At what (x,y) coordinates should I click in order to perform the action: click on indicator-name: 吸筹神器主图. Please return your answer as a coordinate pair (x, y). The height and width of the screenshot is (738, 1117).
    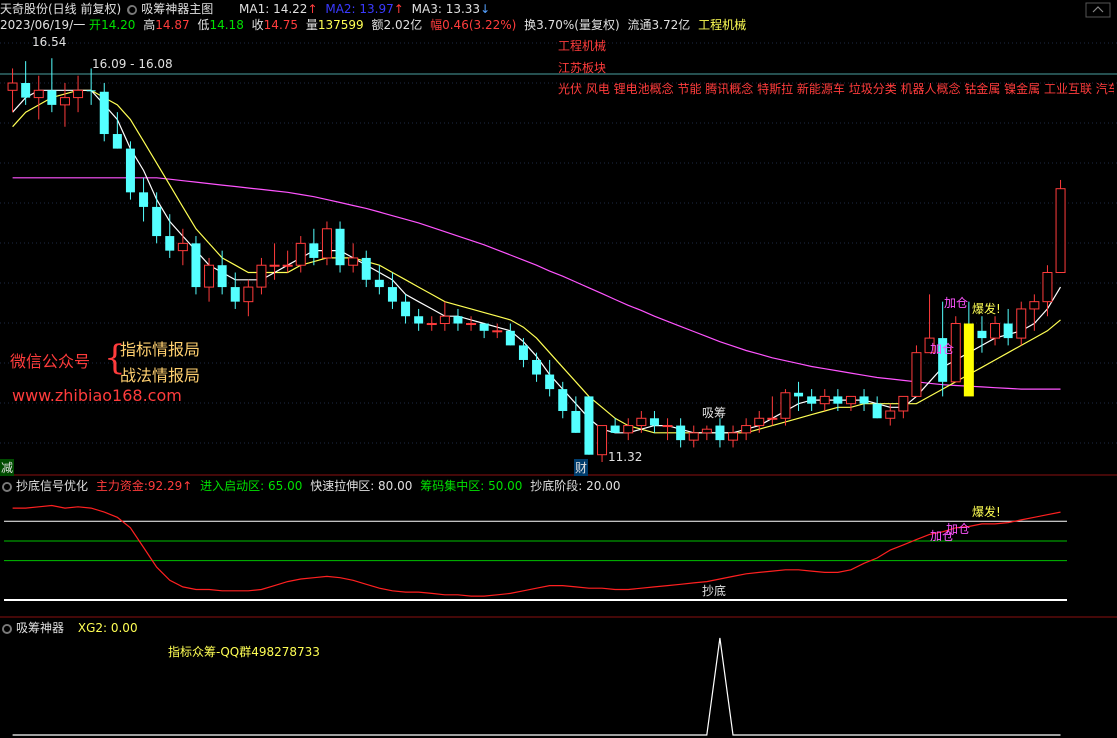
    Looking at the image, I should click on (177, 9).